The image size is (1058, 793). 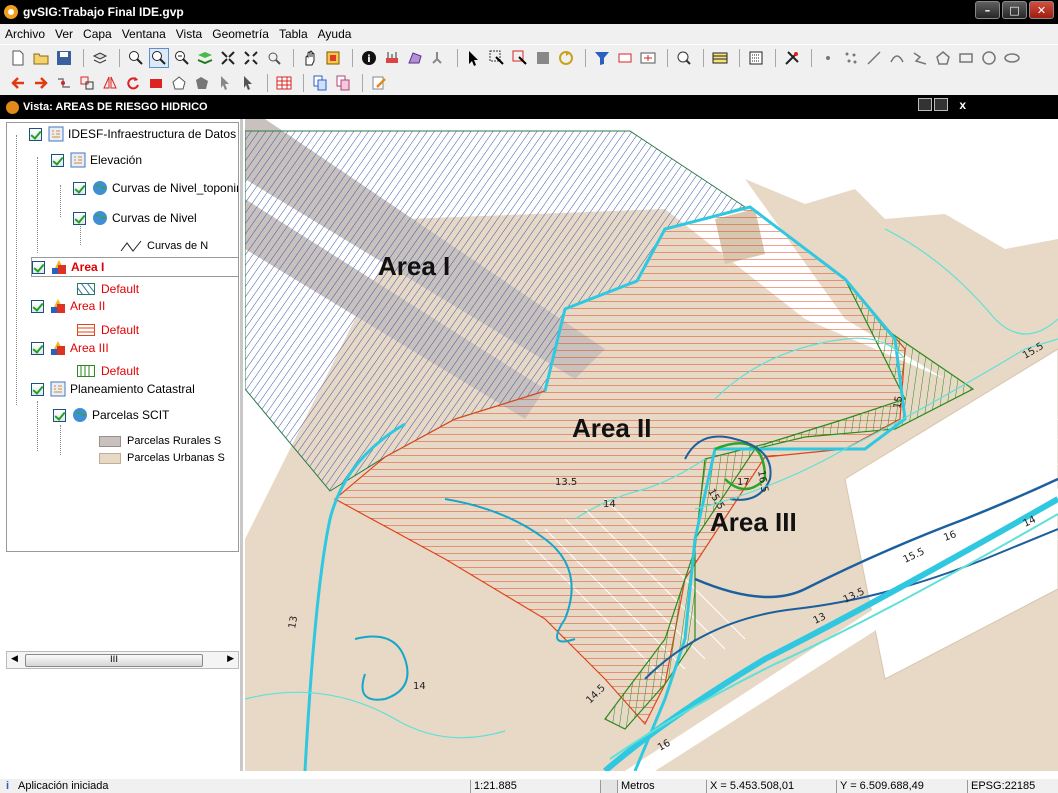 I want to click on menu-ver: Ver, so click(x=64, y=34).